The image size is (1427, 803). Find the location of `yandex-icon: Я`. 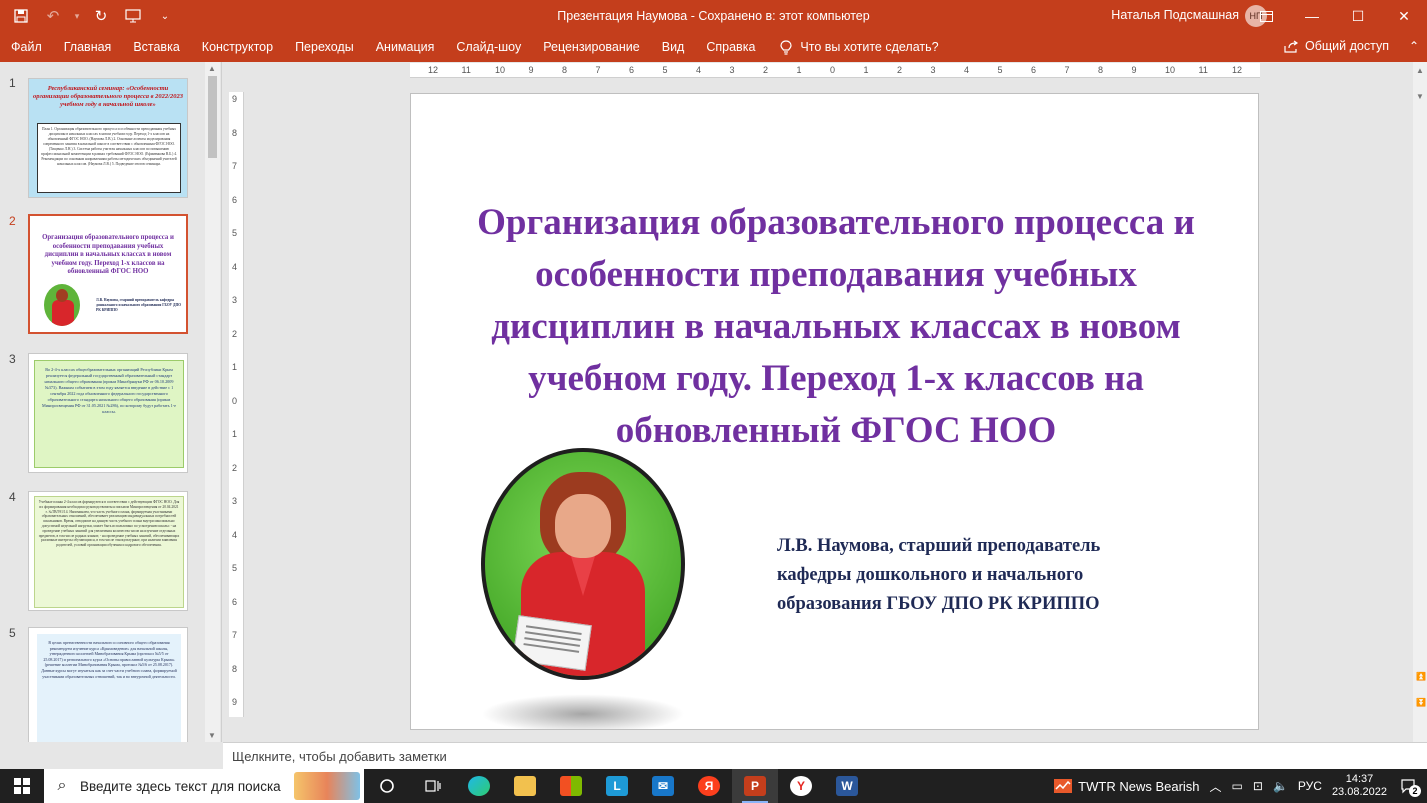

yandex-icon: Я is located at coordinates (709, 786).